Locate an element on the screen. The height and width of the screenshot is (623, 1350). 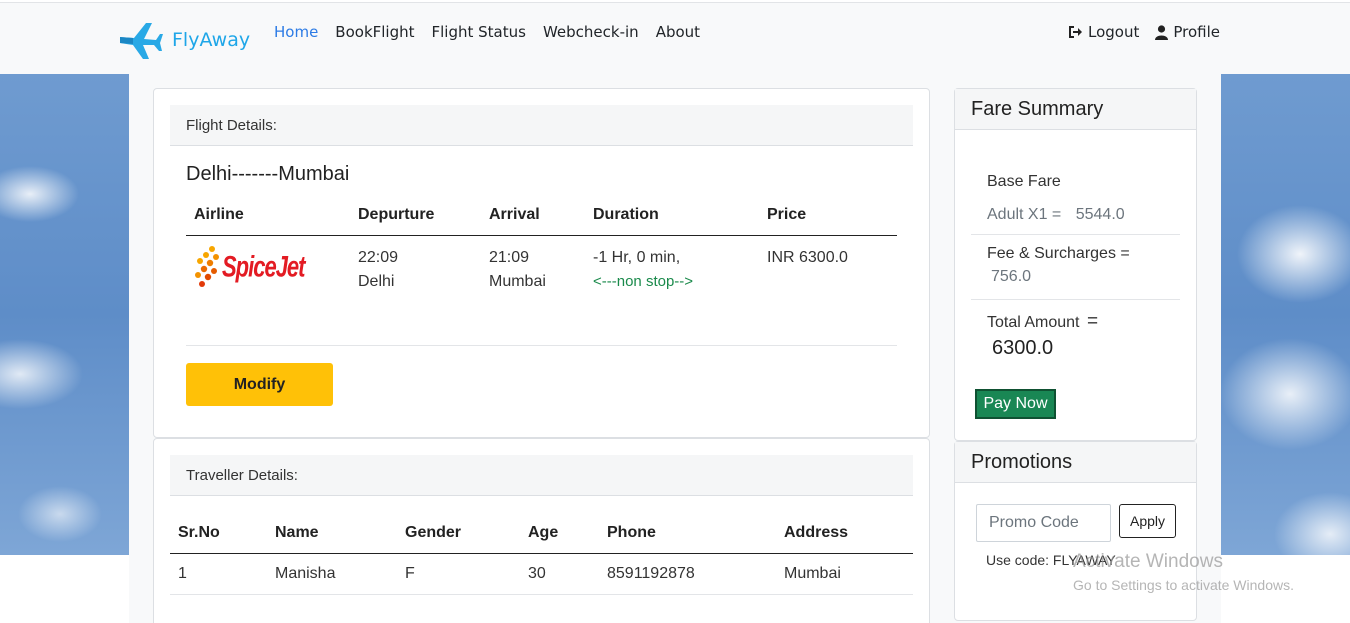
nav-about: About is located at coordinates (678, 32).